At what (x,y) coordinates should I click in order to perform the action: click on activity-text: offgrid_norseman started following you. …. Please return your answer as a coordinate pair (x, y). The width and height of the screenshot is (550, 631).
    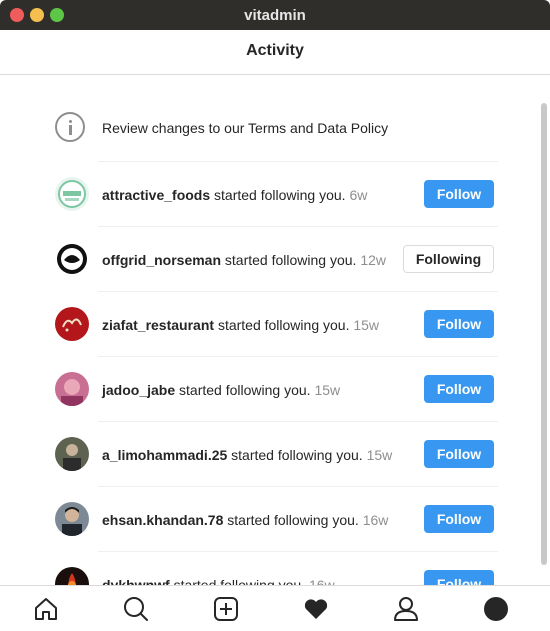
    Looking at the image, I should click on (244, 260).